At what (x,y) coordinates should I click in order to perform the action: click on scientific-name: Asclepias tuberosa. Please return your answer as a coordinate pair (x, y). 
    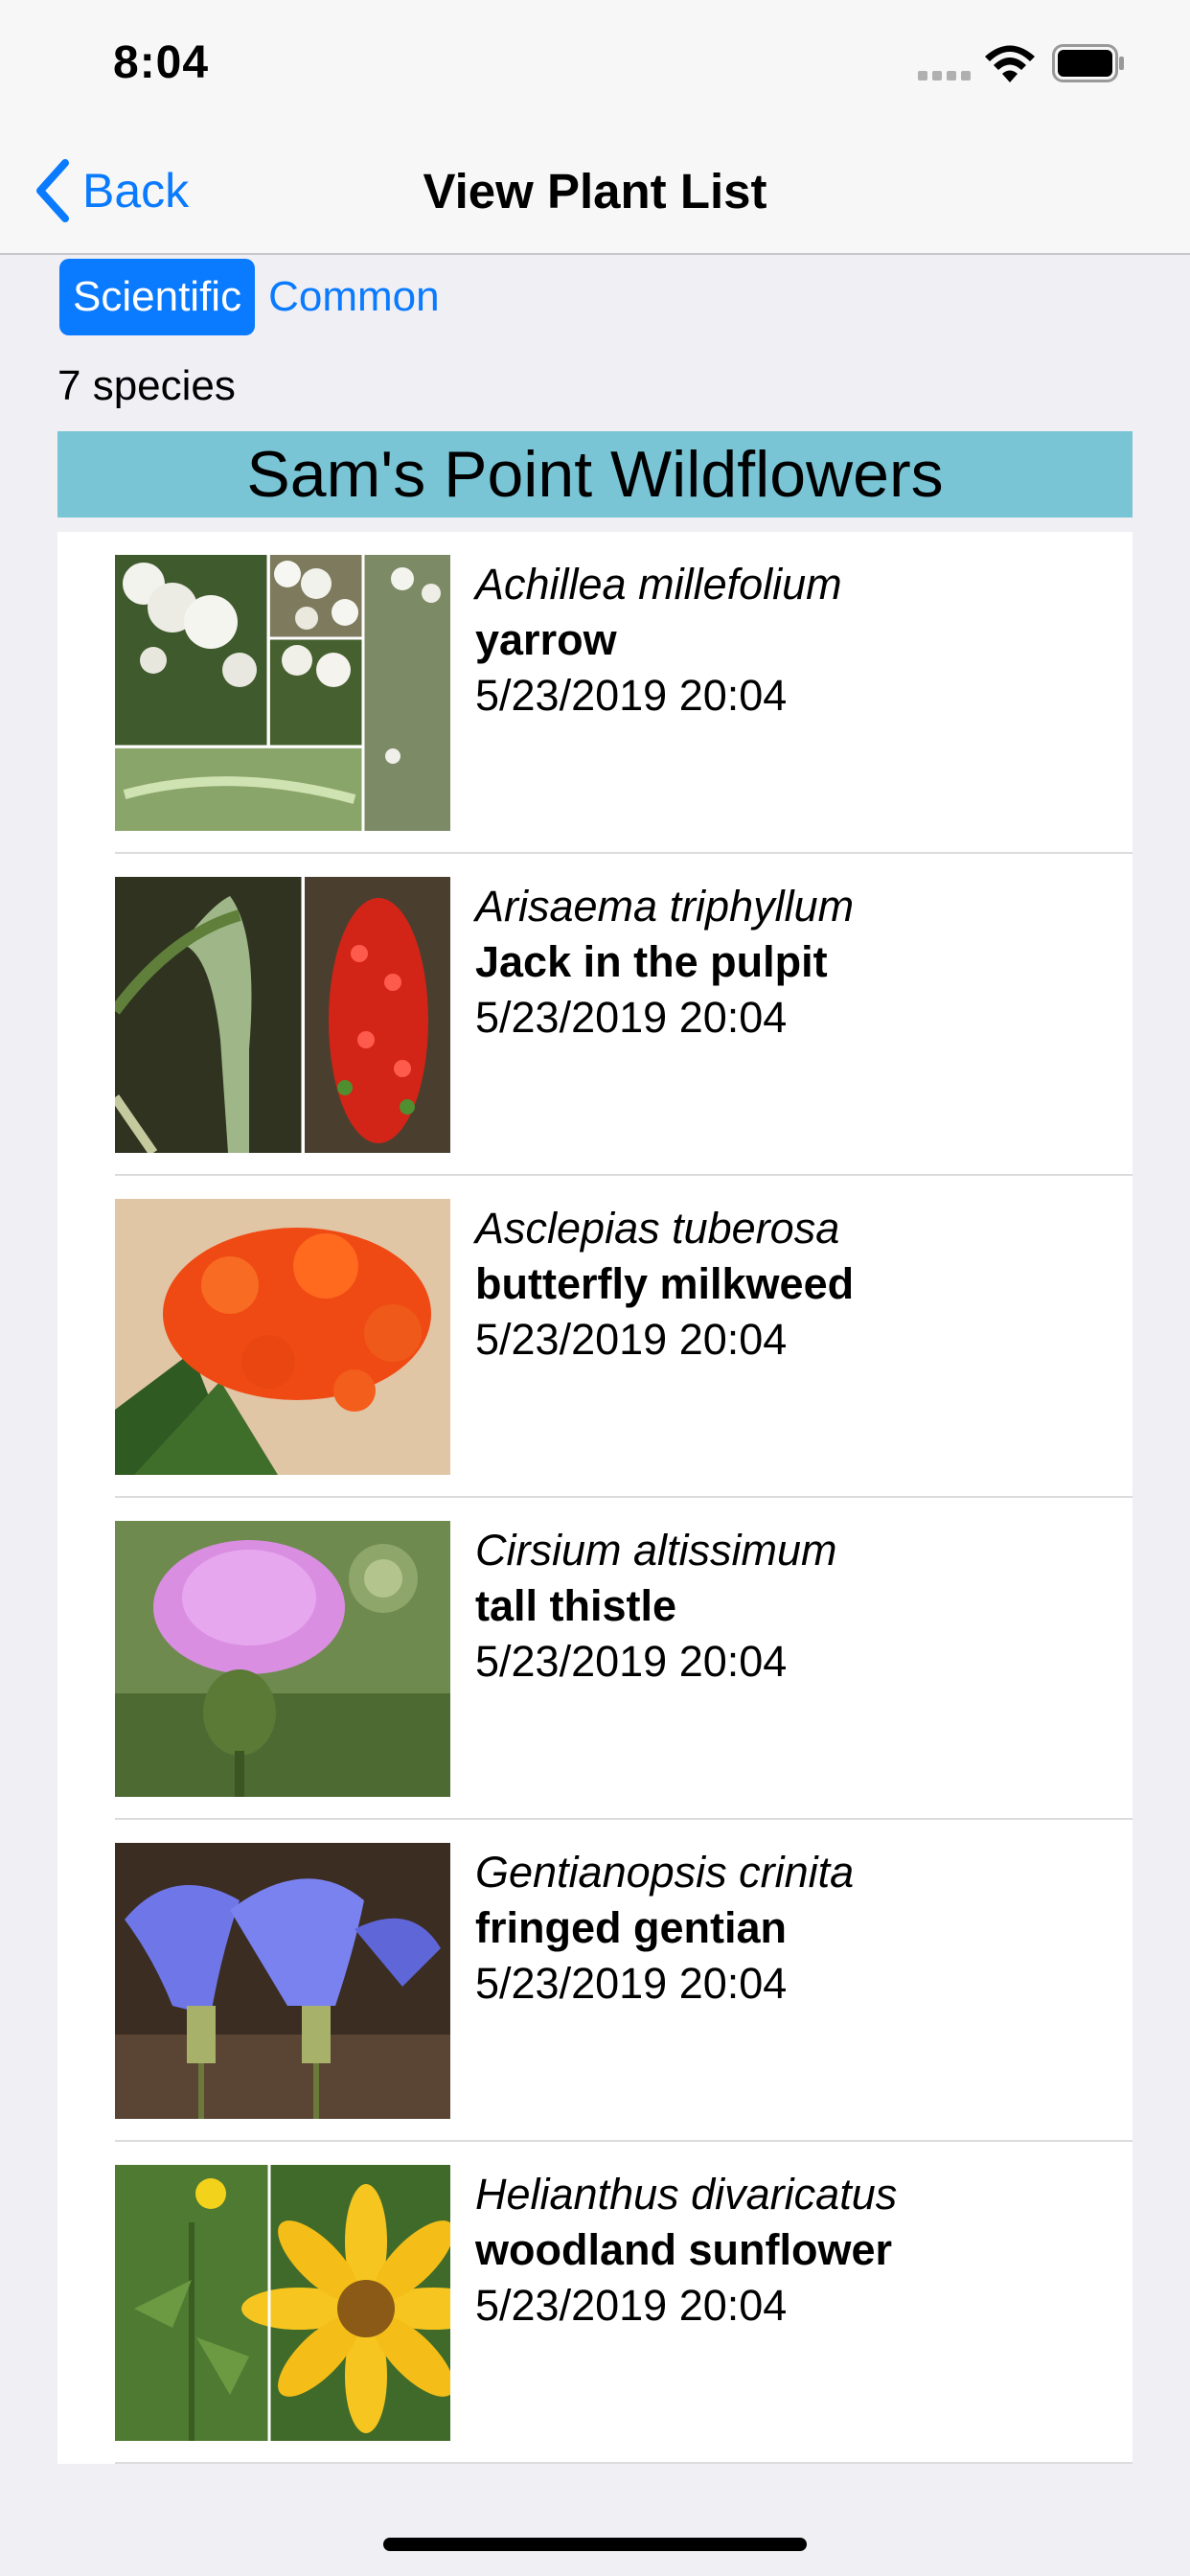
    Looking at the image, I should click on (657, 1228).